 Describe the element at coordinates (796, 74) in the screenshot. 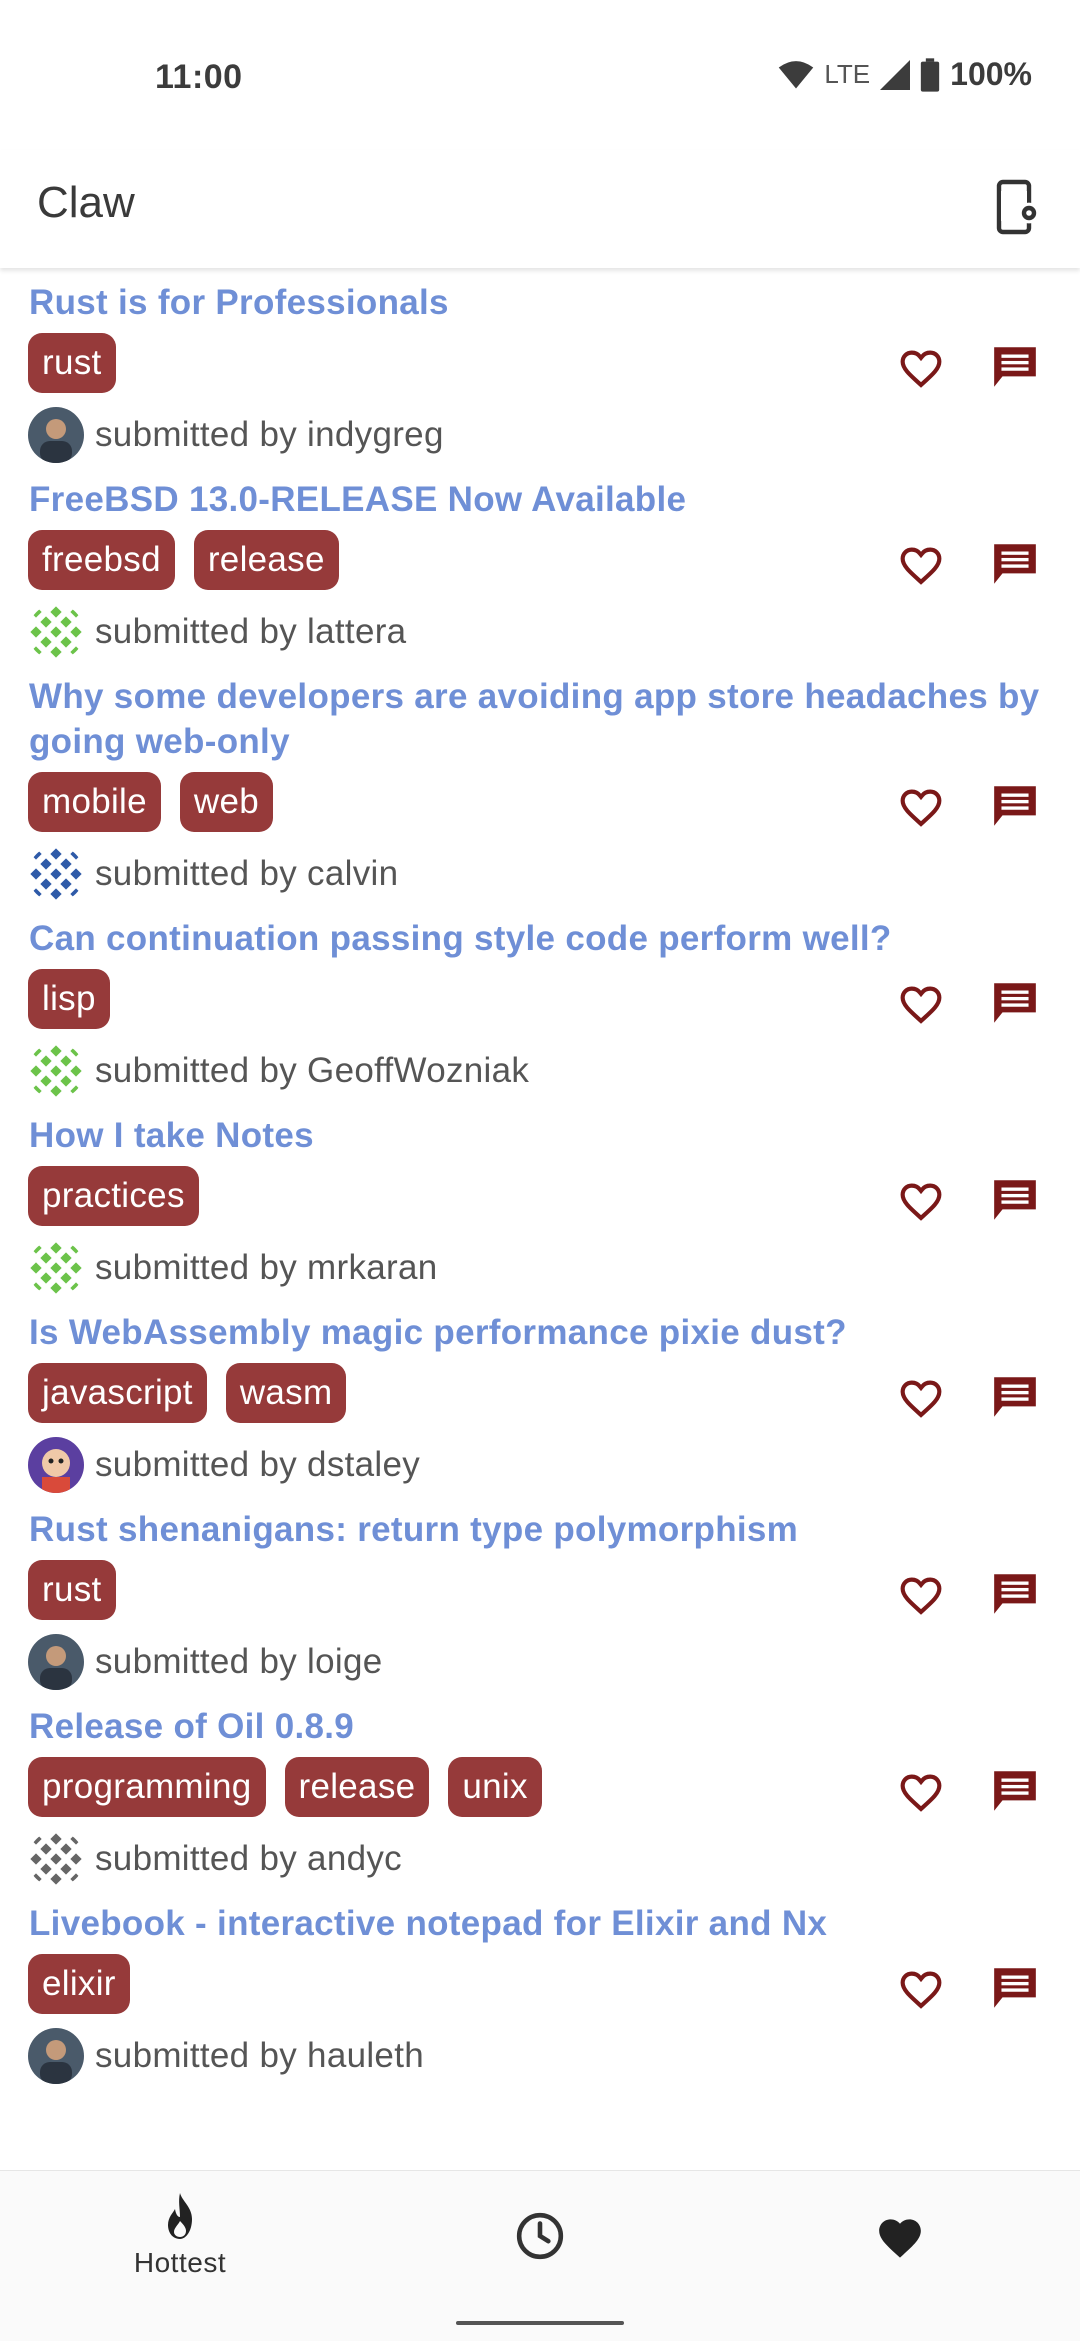

I see `wifi-icon` at that location.